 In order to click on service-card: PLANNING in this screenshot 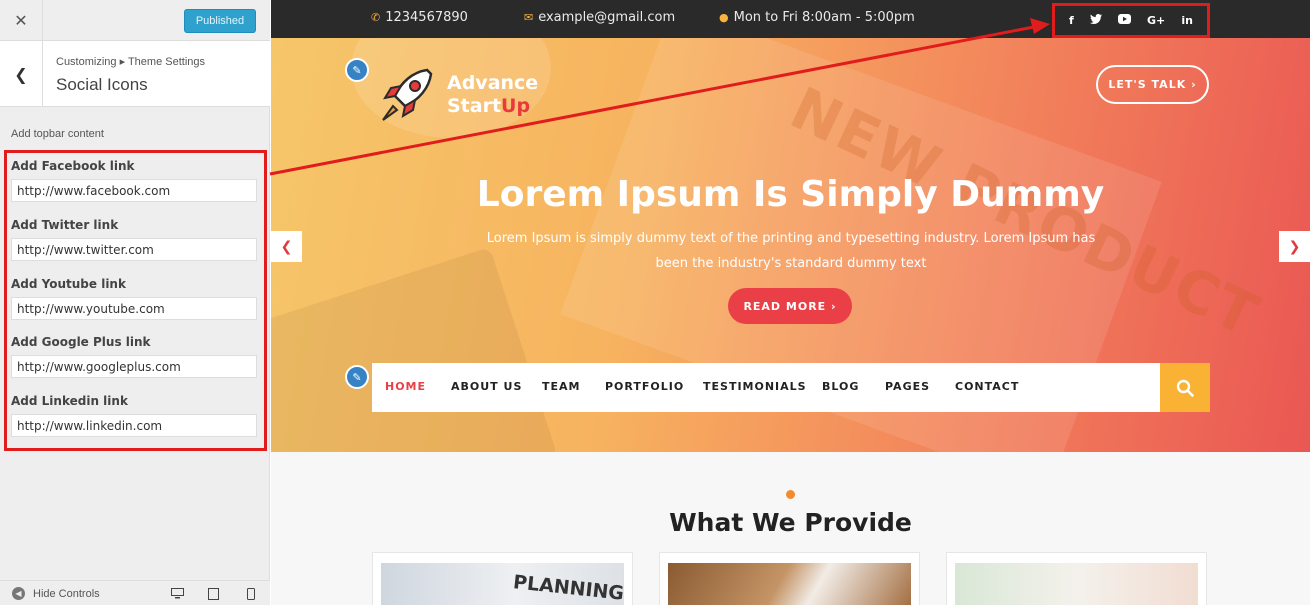, I will do `click(502, 578)`.